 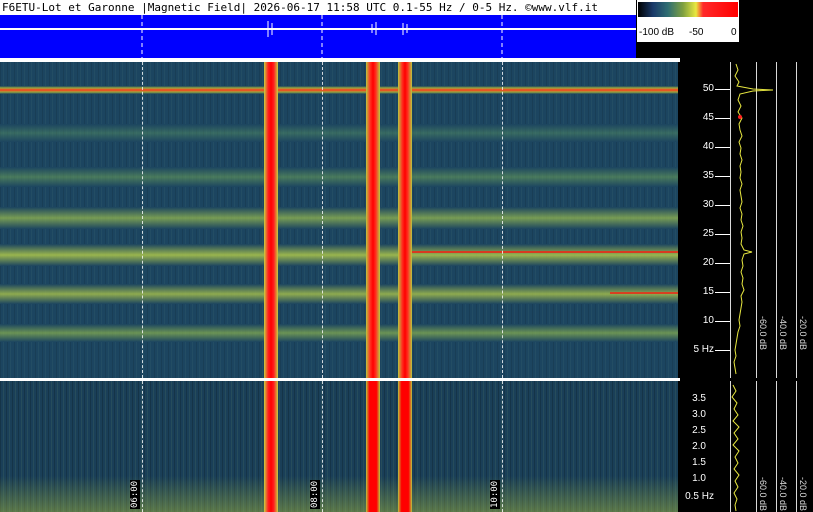 I want to click on colorscale-gradient, so click(x=688, y=9).